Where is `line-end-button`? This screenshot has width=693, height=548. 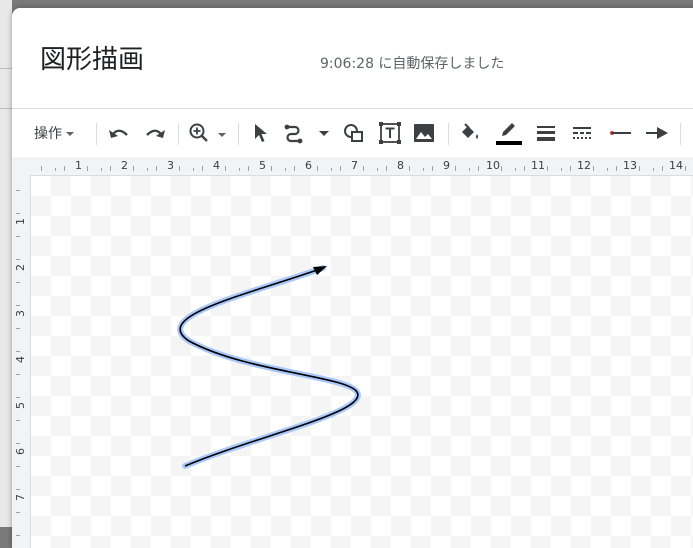 line-end-button is located at coordinates (657, 133).